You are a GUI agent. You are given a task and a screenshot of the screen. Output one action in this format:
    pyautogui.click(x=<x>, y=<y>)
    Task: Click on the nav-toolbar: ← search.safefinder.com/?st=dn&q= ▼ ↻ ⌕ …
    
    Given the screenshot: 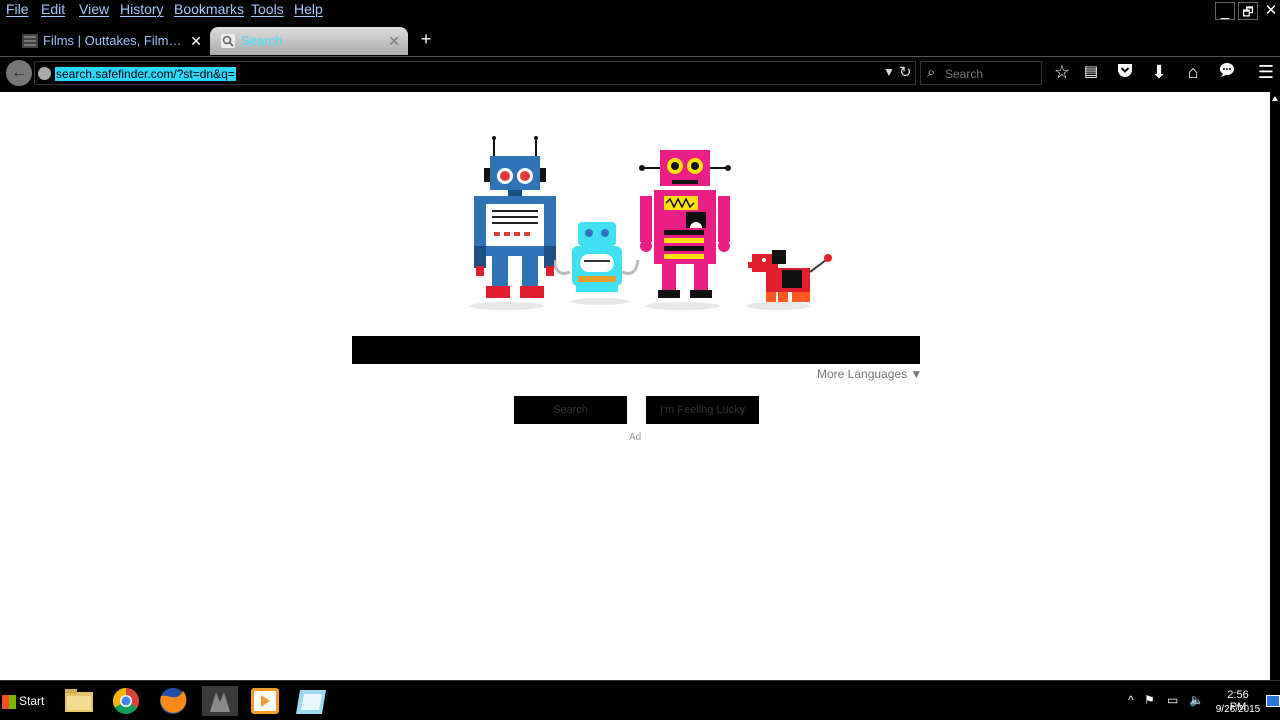 What is the action you would take?
    pyautogui.click(x=640, y=72)
    